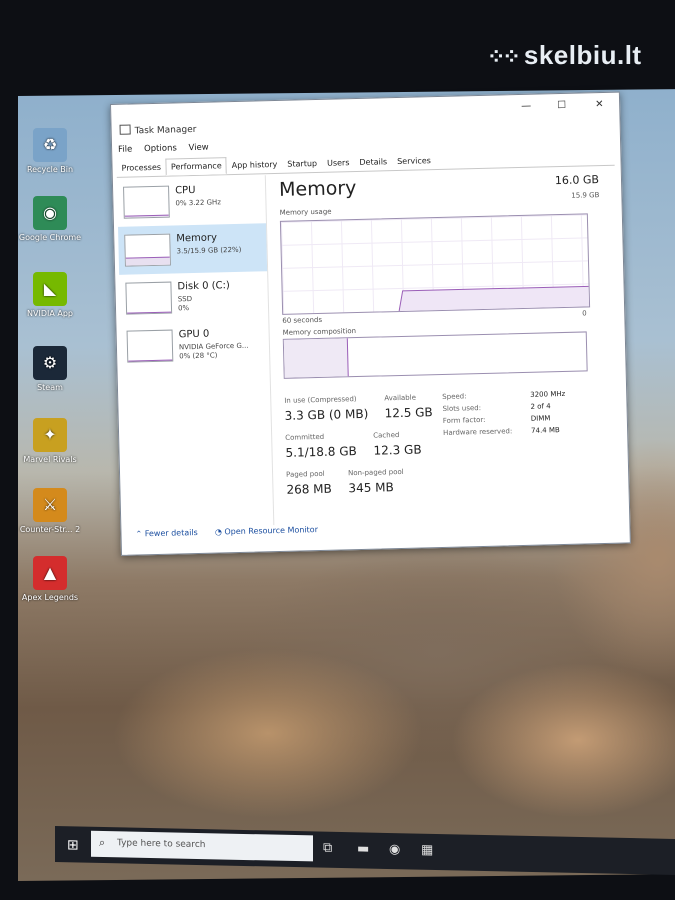  I want to click on tab-details: Details, so click(373, 162).